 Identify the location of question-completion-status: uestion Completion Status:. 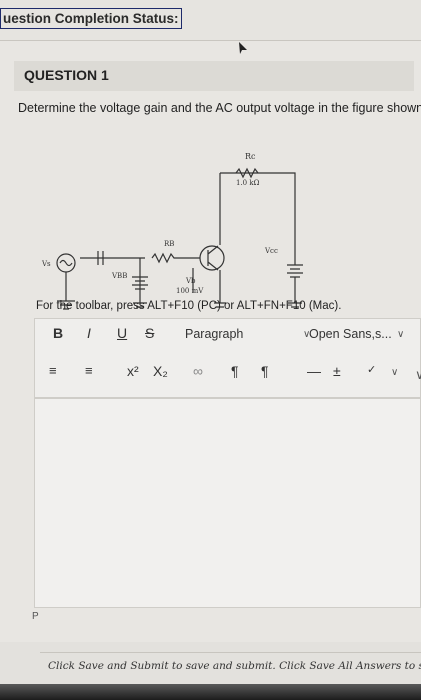
(91, 18).